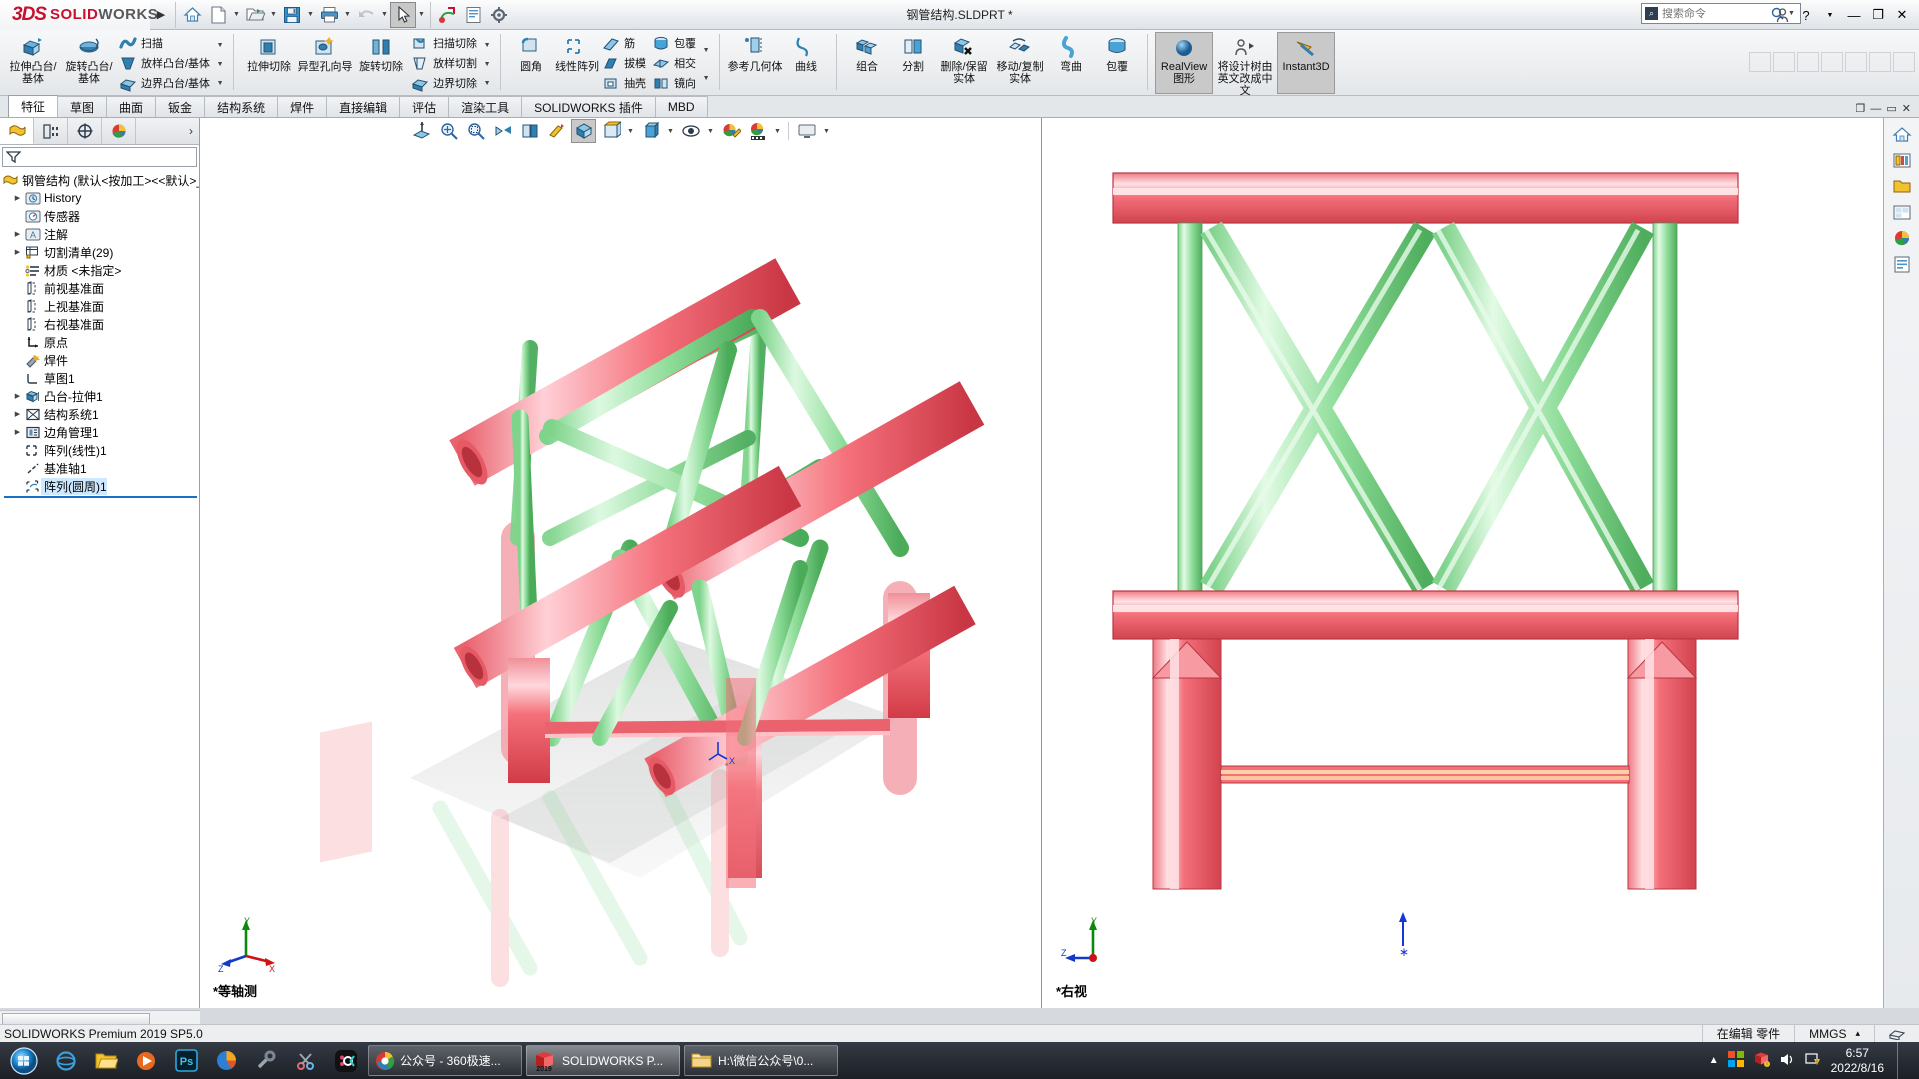 The height and width of the screenshot is (1079, 1919). Describe the element at coordinates (363, 106) in the screenshot. I see `tab-direct-editing: 直接编辑` at that location.